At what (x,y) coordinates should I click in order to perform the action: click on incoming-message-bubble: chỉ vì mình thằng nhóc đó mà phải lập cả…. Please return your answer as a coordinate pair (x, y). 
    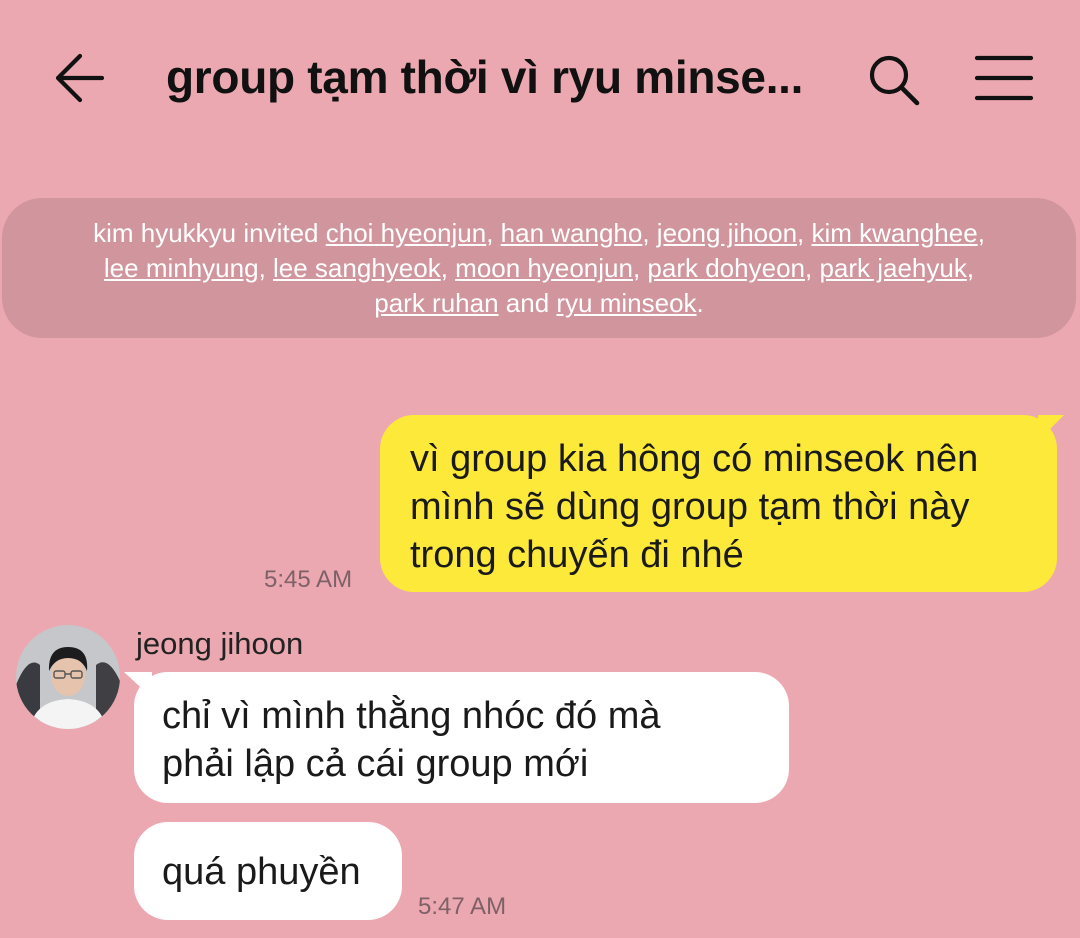
    Looking at the image, I should click on (456, 737).